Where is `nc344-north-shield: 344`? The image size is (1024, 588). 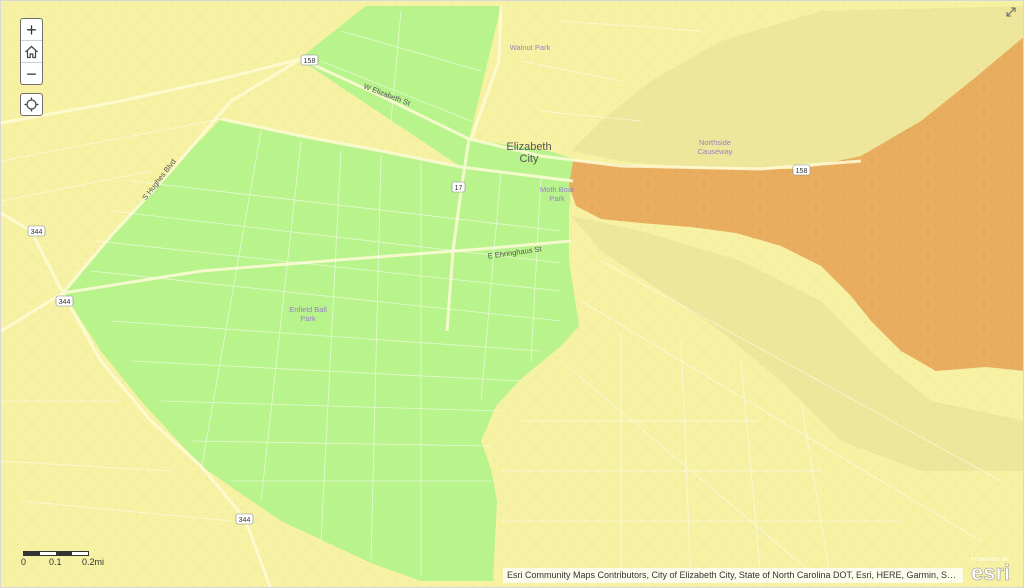 nc344-north-shield: 344 is located at coordinates (36, 231).